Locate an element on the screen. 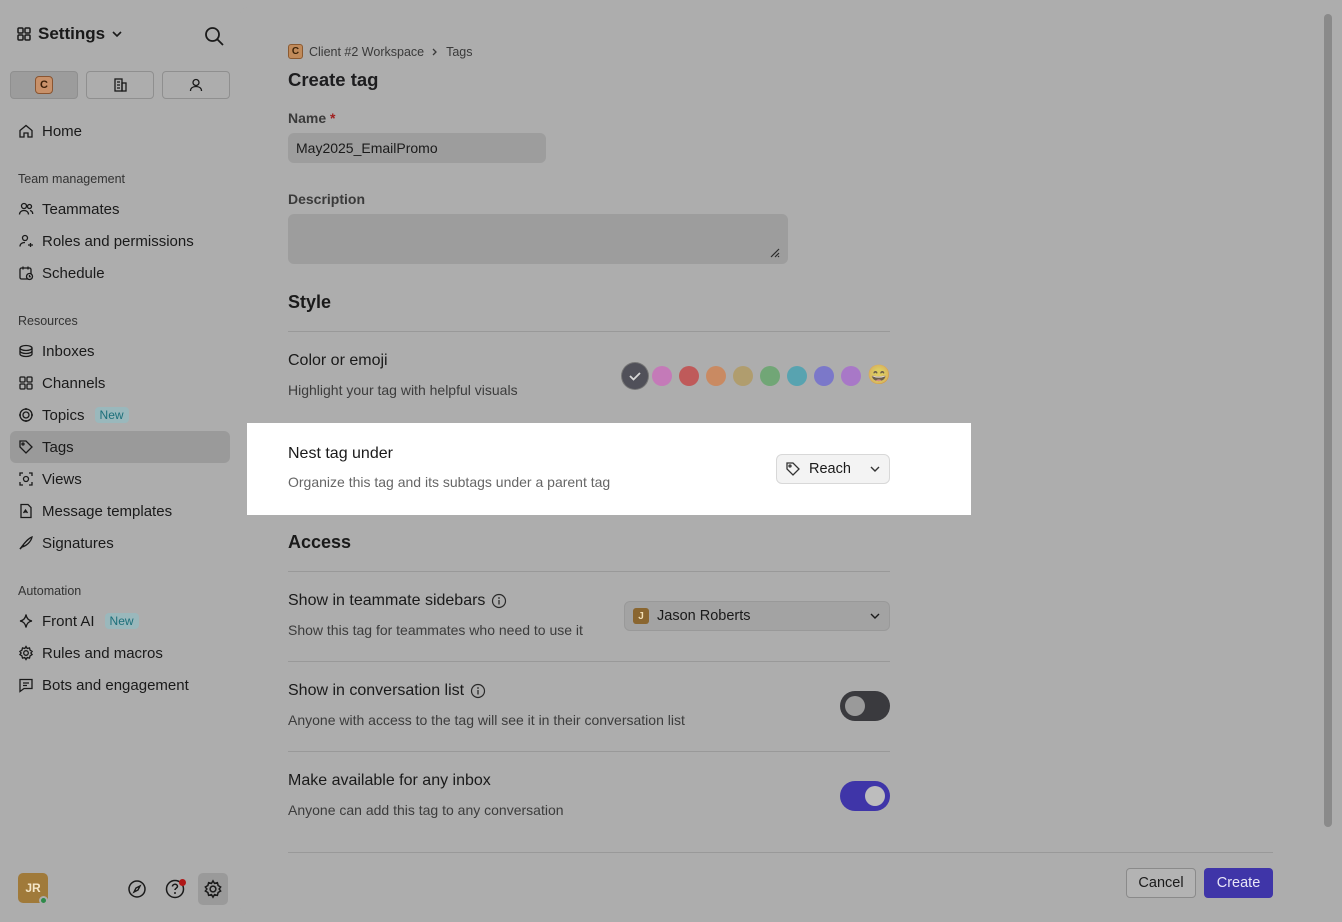 This screenshot has width=1342, height=922. nav-schedule: Schedule is located at coordinates (120, 273).